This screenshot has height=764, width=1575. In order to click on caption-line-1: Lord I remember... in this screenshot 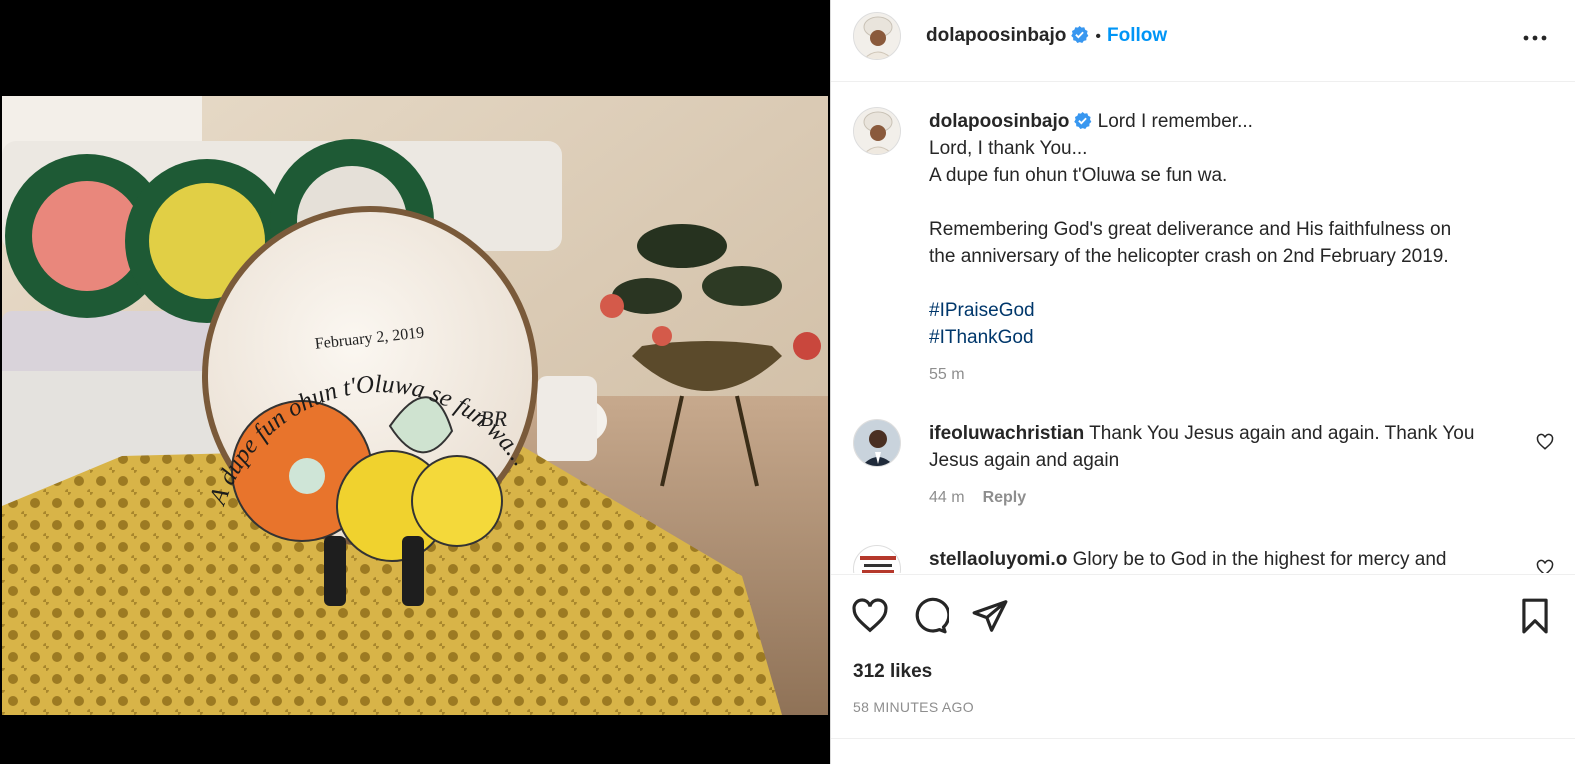, I will do `click(1175, 121)`.